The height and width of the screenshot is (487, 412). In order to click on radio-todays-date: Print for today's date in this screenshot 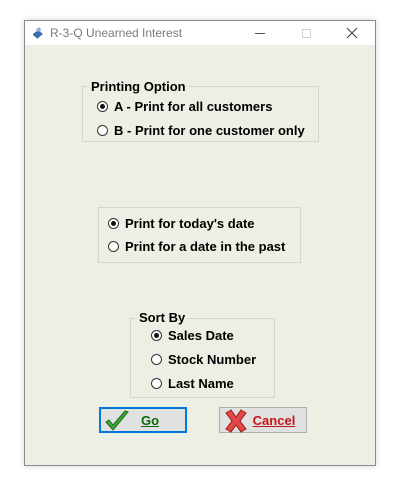, I will do `click(181, 223)`.